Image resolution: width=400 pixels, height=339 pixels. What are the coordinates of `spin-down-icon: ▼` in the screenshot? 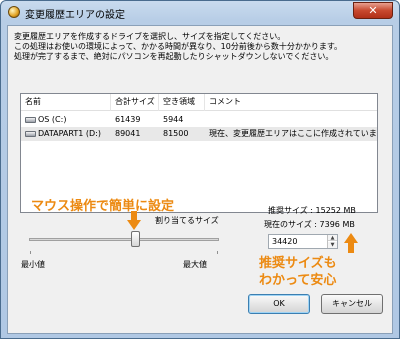 It's located at (332, 245).